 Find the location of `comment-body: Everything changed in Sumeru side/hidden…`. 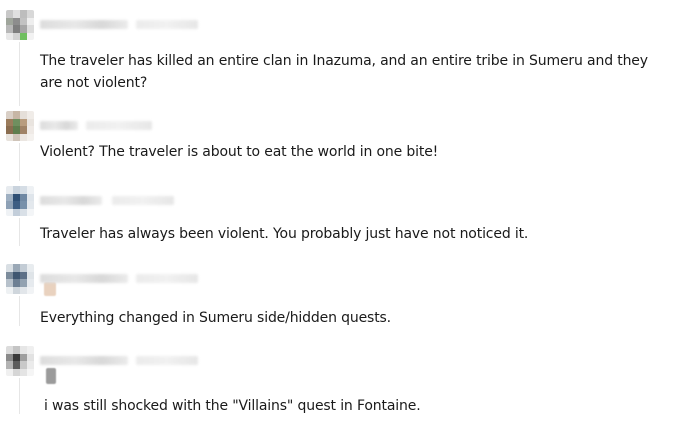

comment-body: Everything changed in Sumeru side/hidden… is located at coordinates (215, 318).